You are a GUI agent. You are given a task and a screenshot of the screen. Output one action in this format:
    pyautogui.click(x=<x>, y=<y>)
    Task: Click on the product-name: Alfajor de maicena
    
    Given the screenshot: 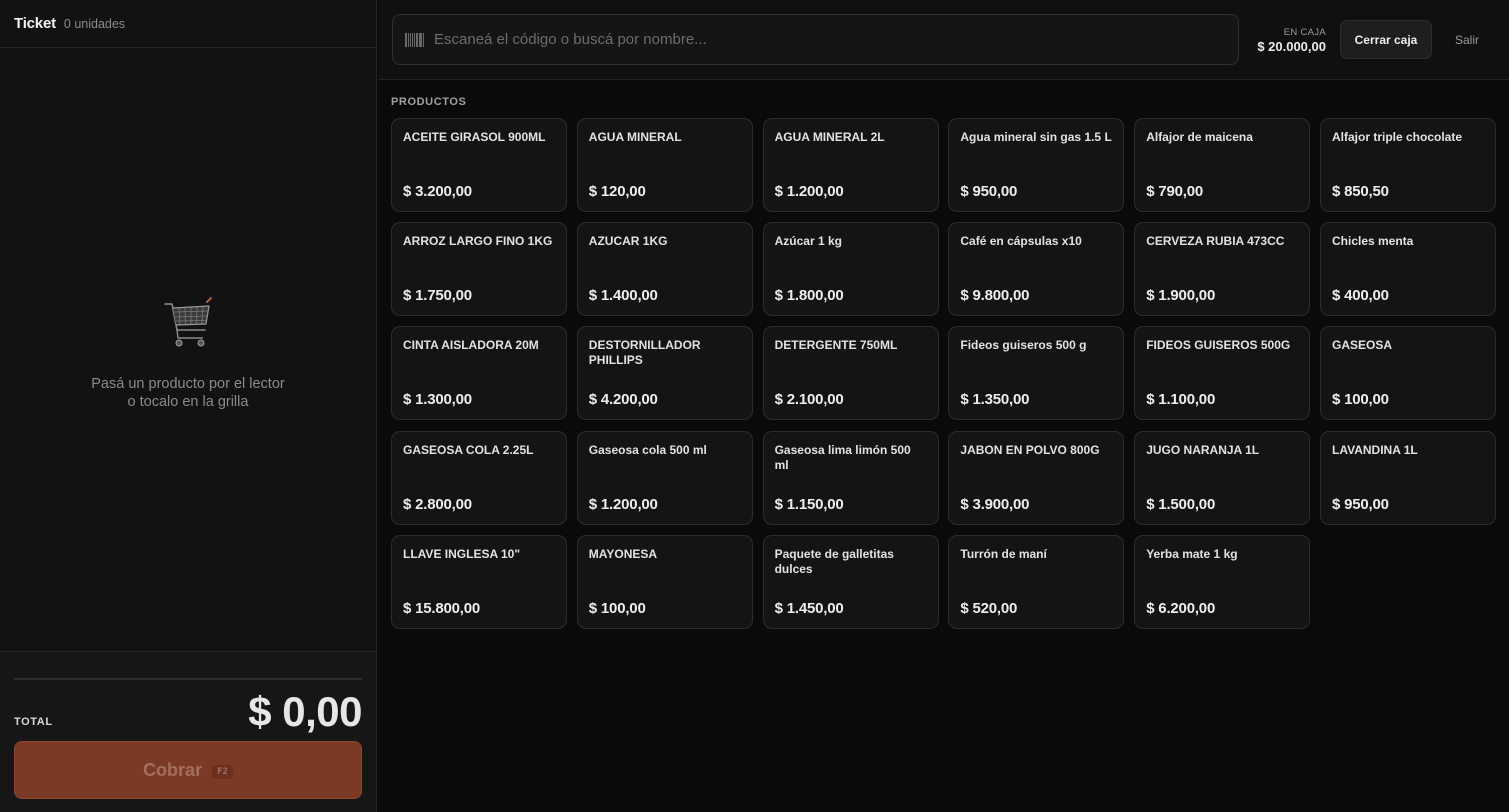 What is the action you would take?
    pyautogui.click(x=1199, y=137)
    